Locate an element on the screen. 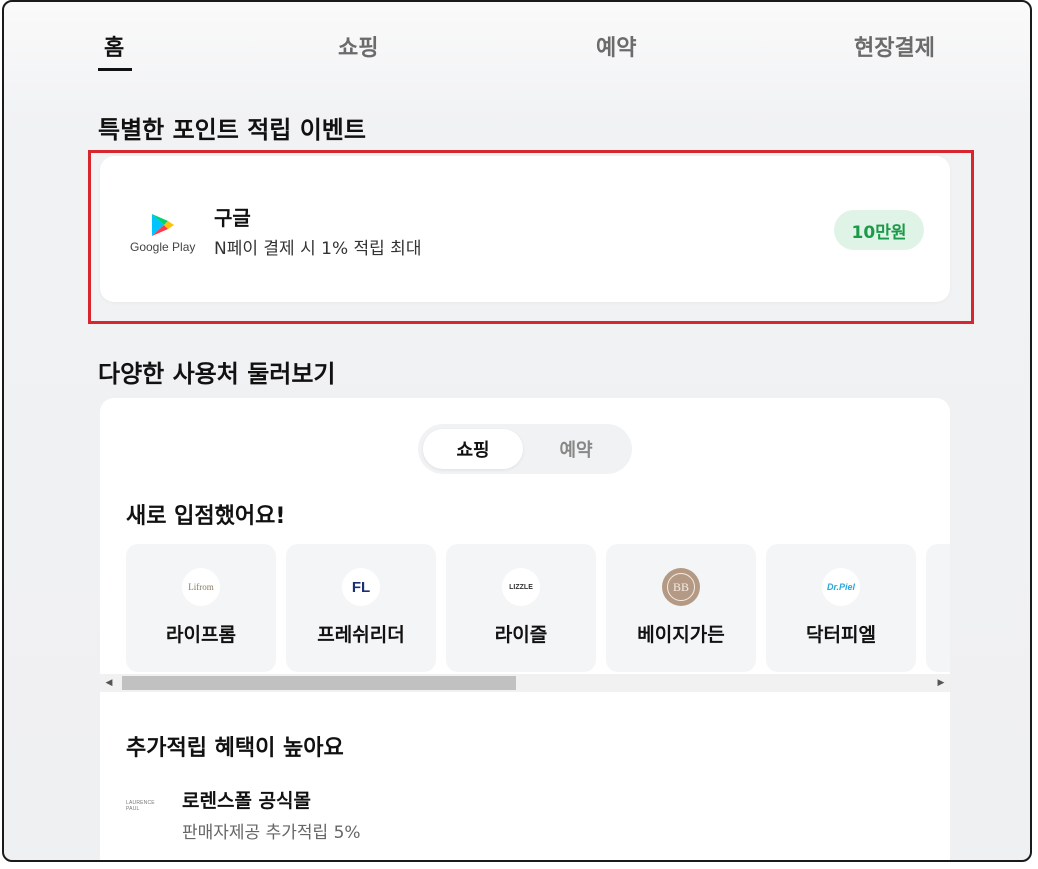 This screenshot has width=1038, height=869. store-logo: Lifrom is located at coordinates (201, 587).